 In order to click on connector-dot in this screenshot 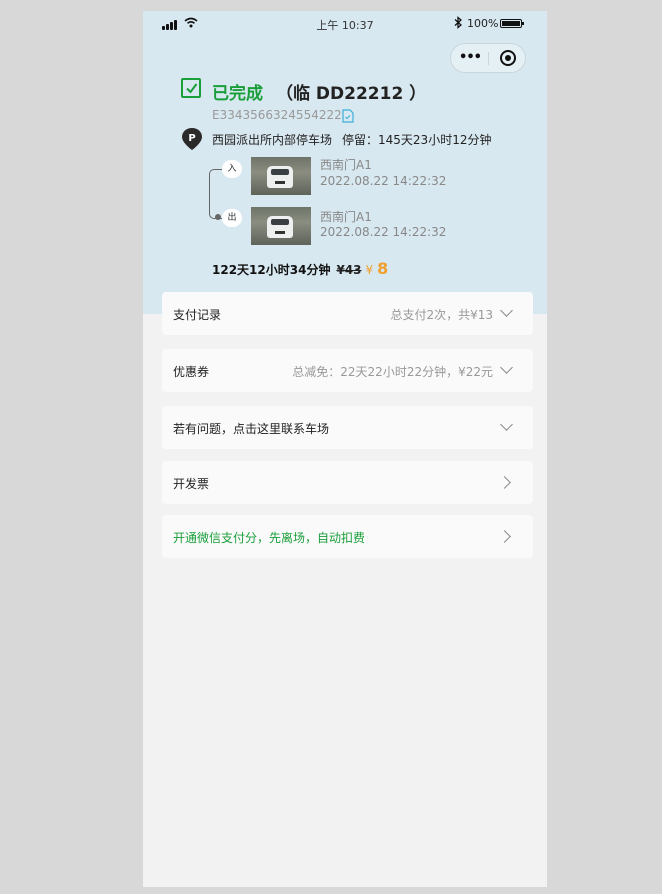, I will do `click(218, 217)`.